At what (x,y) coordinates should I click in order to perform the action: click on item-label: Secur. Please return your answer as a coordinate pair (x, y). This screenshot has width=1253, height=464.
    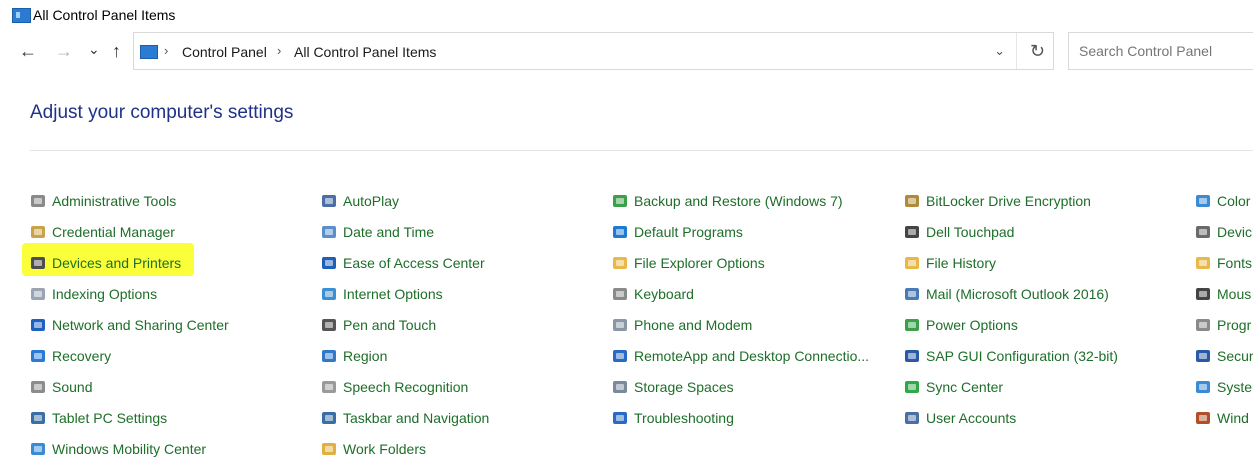
    Looking at the image, I should click on (1235, 356).